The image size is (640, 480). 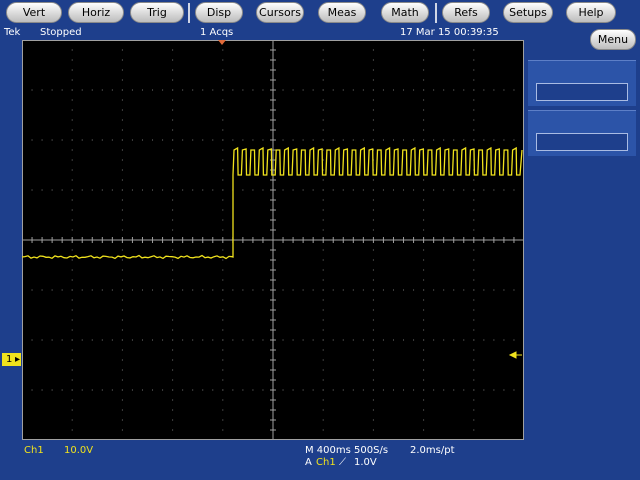 What do you see at coordinates (219, 12) in the screenshot?
I see `disp-menu-button: Disp` at bounding box center [219, 12].